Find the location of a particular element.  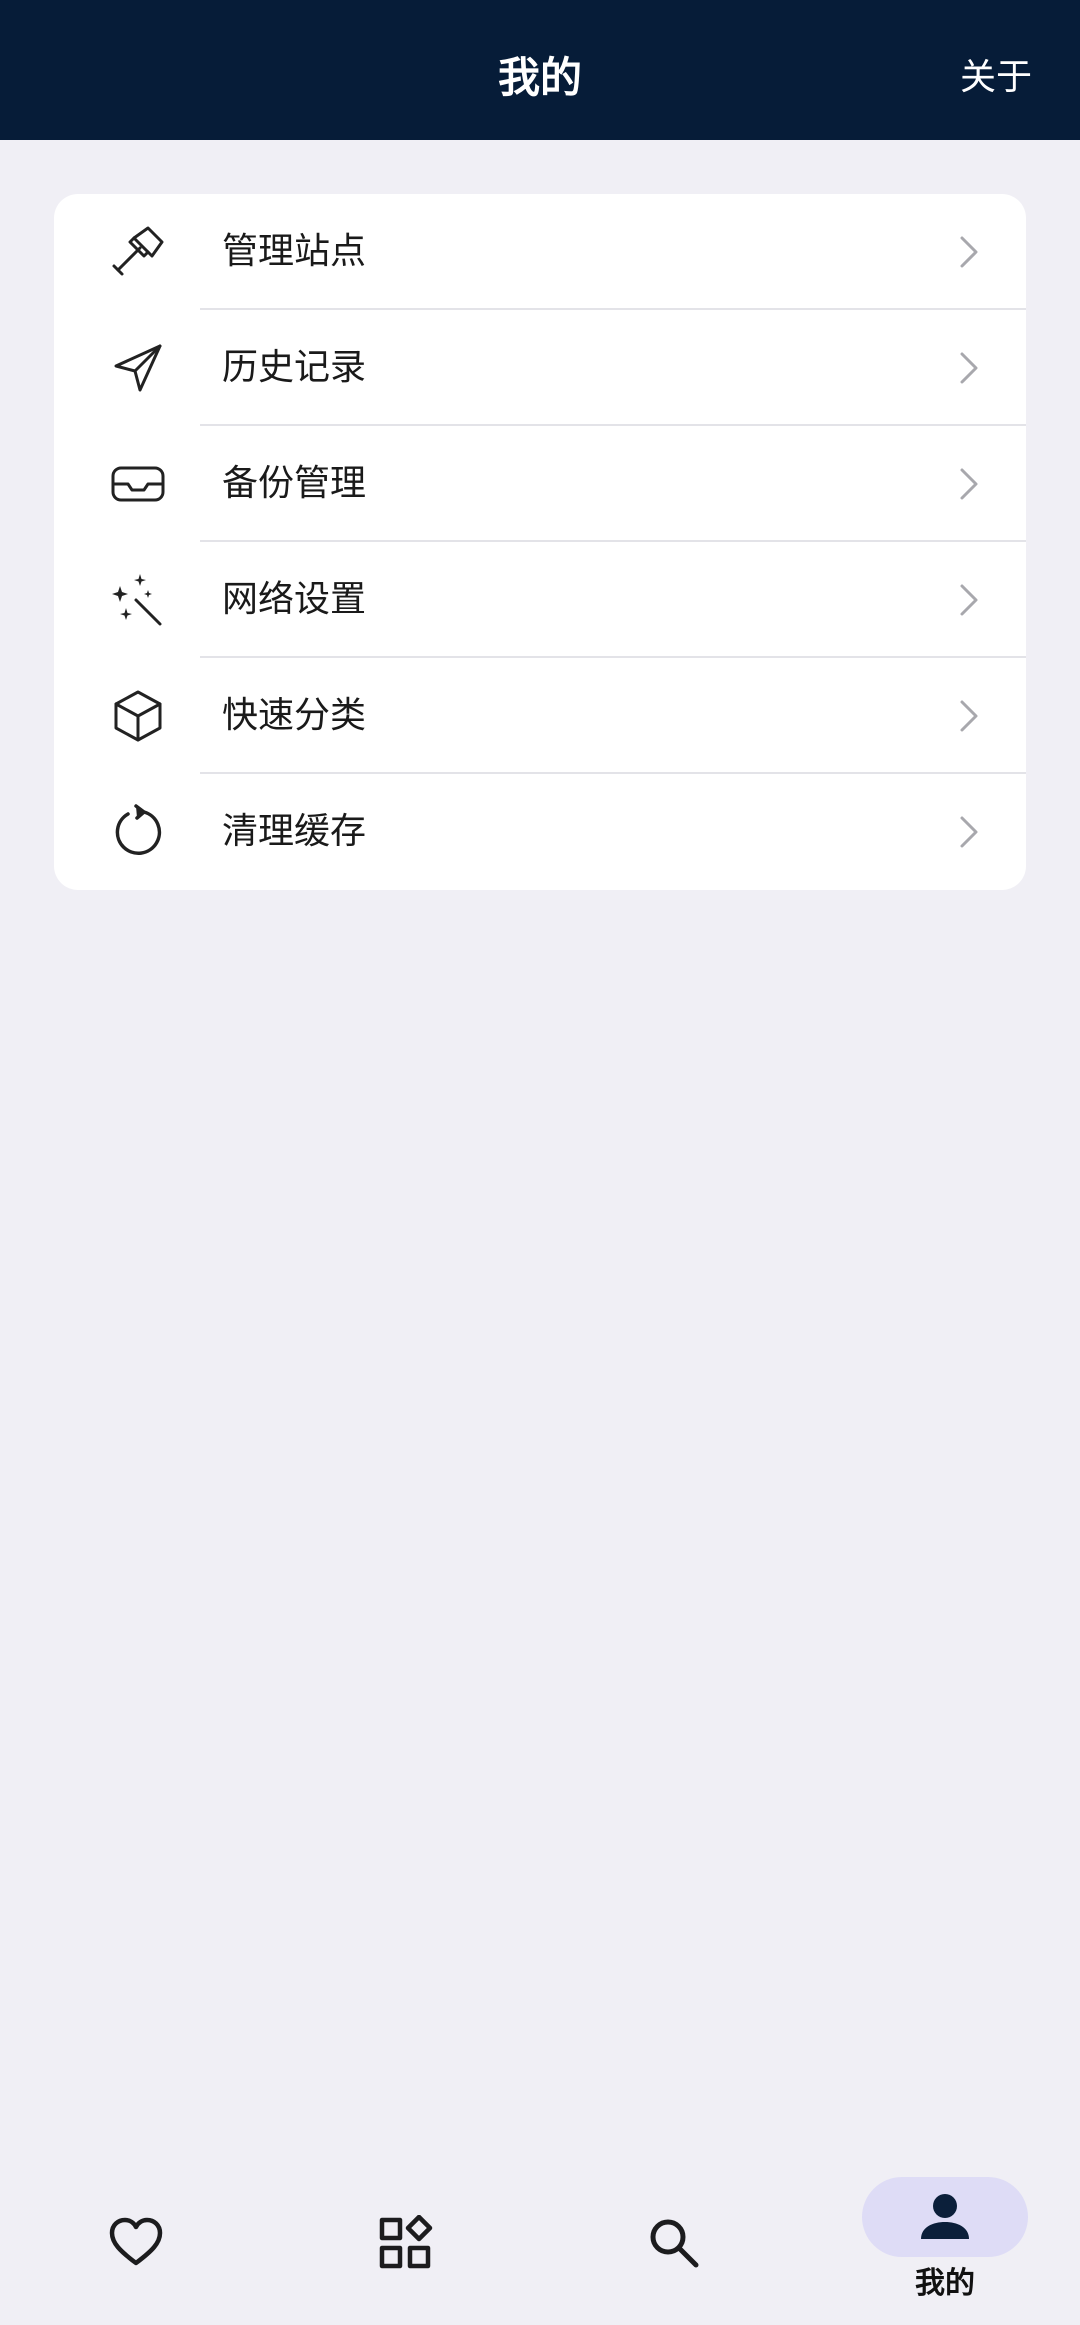

tab-search is located at coordinates (674, 2250).